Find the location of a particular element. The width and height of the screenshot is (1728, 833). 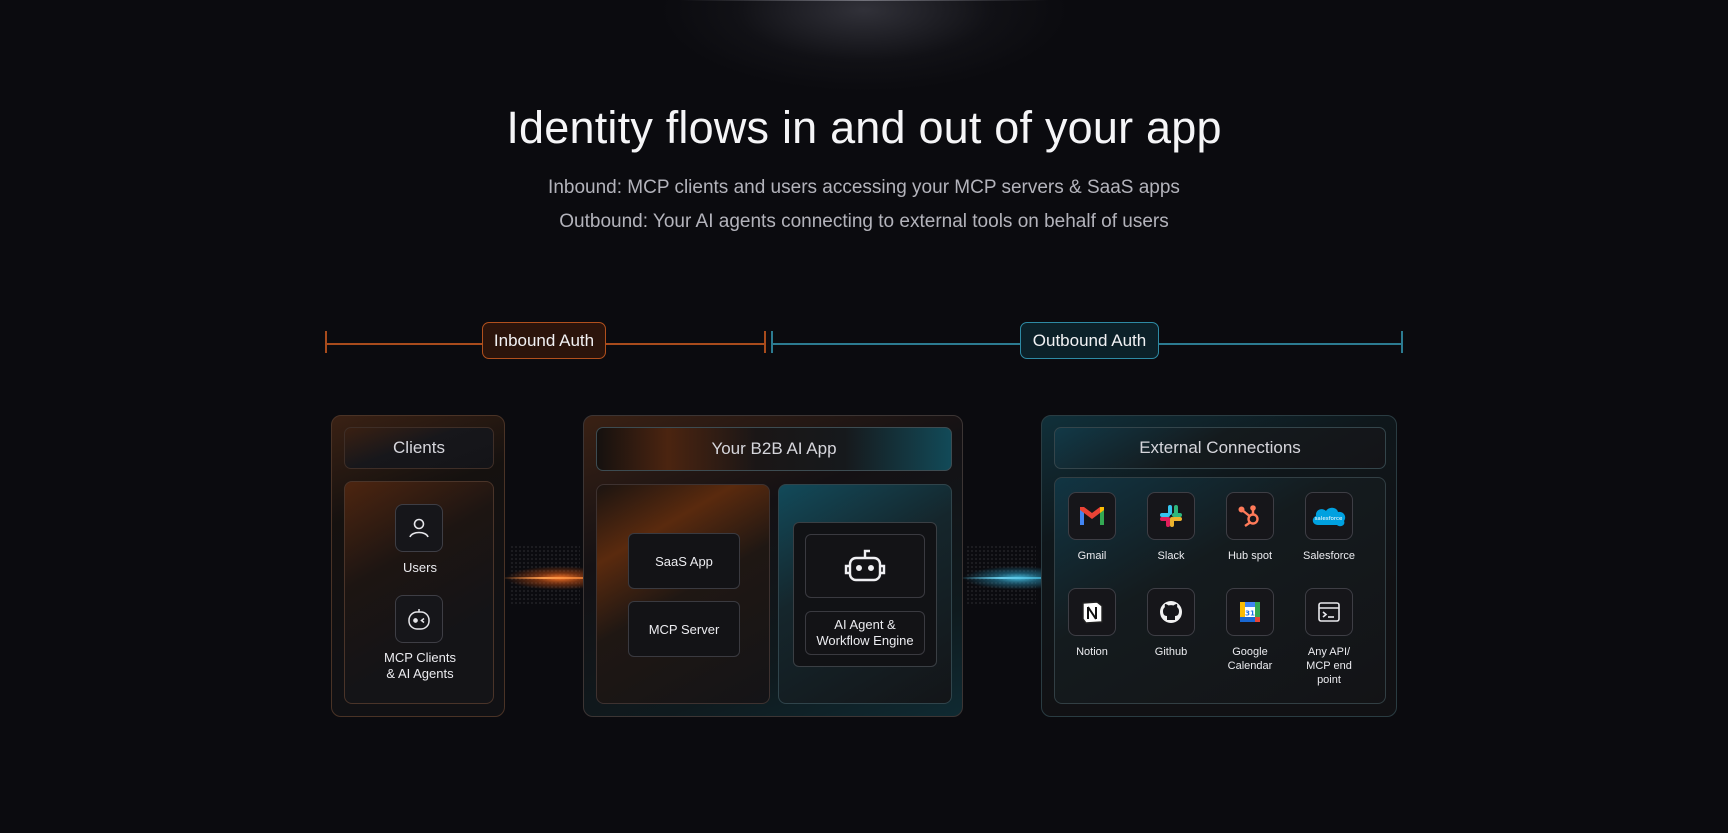

app-header: Your B2B AI App is located at coordinates (774, 449).